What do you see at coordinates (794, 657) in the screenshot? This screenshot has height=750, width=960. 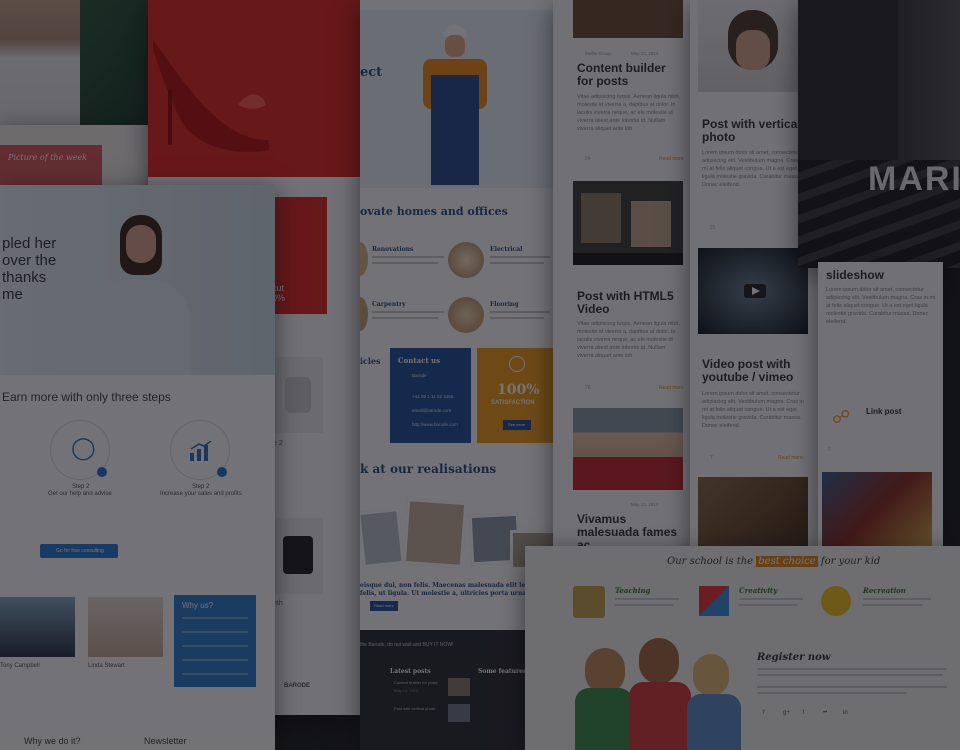 I see `register-title: Register now` at bounding box center [794, 657].